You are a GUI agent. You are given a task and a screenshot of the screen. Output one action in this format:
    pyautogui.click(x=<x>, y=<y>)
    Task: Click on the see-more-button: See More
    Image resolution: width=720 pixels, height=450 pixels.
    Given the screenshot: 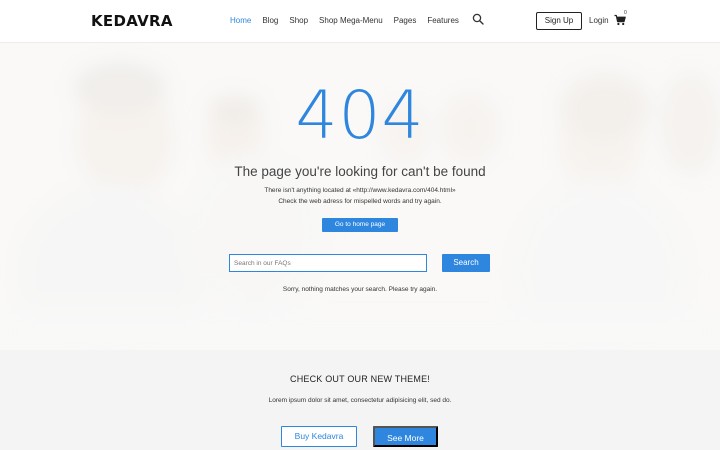 What is the action you would take?
    pyautogui.click(x=405, y=436)
    